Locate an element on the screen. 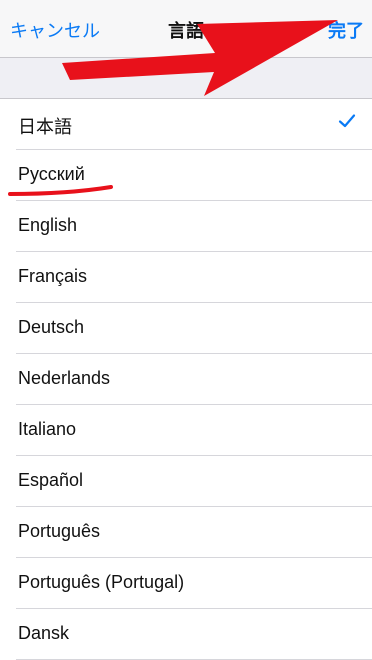 This screenshot has height=660, width=372. language-label: Deutsch is located at coordinates (51, 327).